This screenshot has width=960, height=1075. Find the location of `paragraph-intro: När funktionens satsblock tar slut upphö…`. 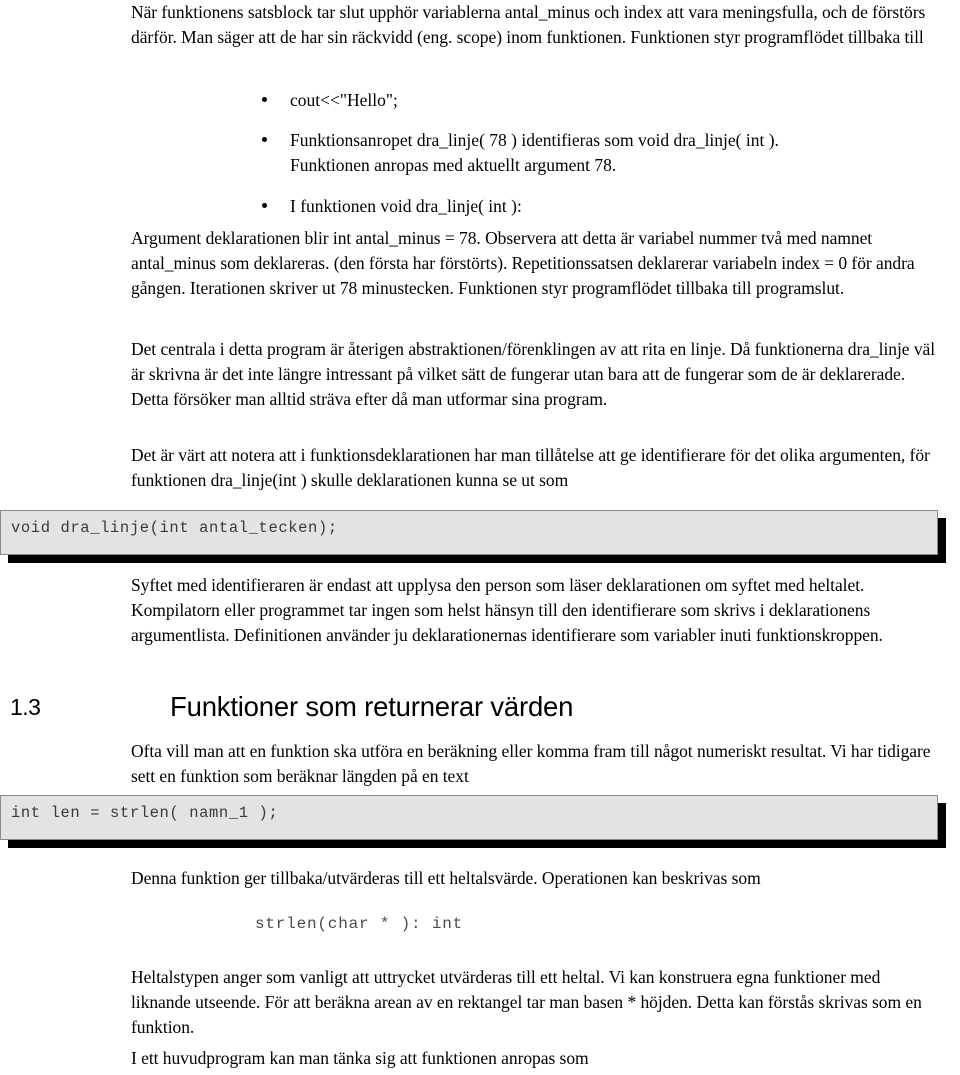

paragraph-intro: När funktionens satsblock tar slut upphö… is located at coordinates (528, 25).